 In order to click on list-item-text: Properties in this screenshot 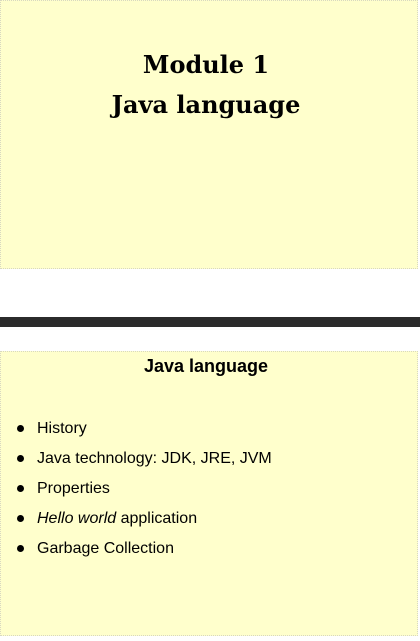, I will do `click(73, 488)`.